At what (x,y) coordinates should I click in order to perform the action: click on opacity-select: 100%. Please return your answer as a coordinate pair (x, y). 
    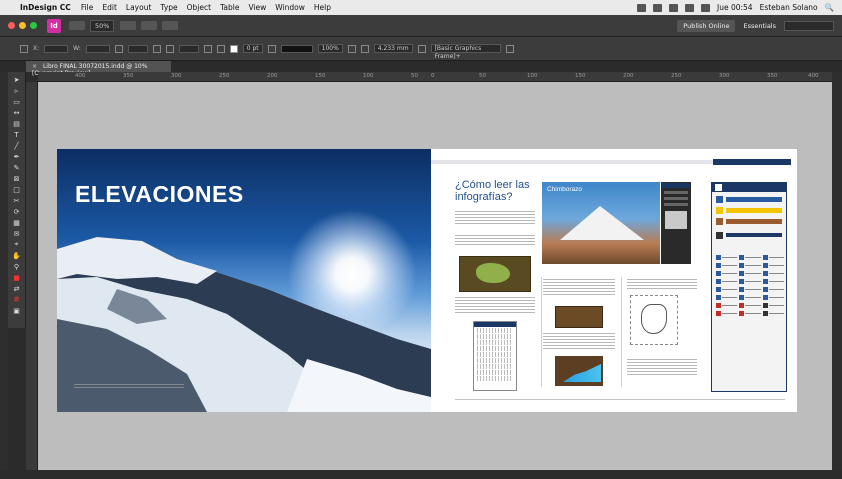
    Looking at the image, I should click on (330, 48).